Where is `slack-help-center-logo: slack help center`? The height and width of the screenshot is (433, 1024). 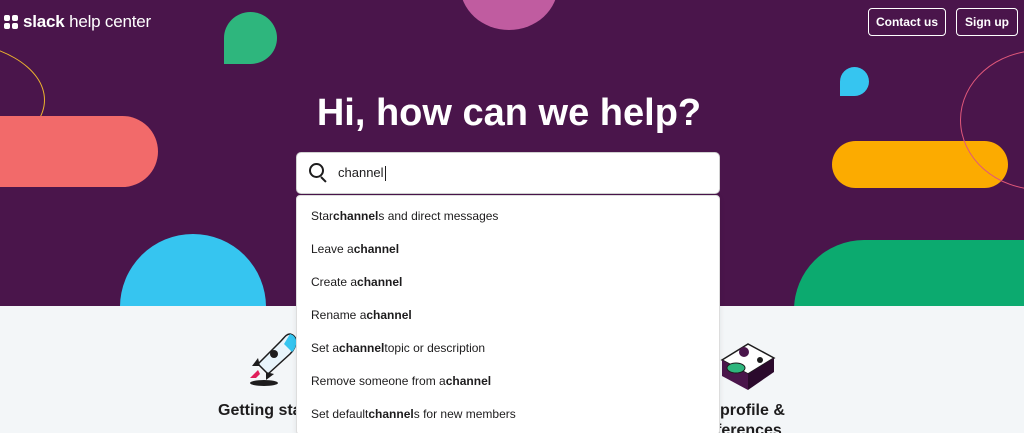
slack-help-center-logo: slack help center is located at coordinates (77, 22).